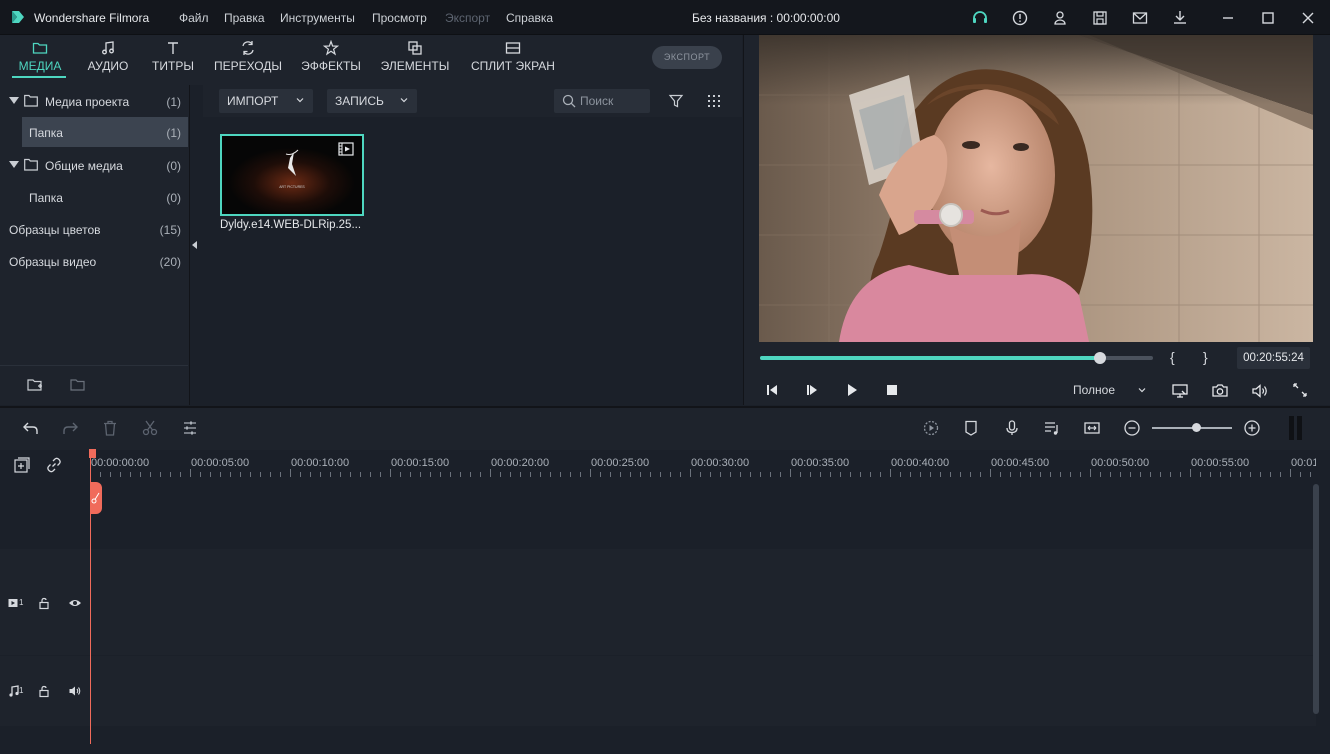  Describe the element at coordinates (194, 245) in the screenshot. I see `collapse-panel-icon` at that location.